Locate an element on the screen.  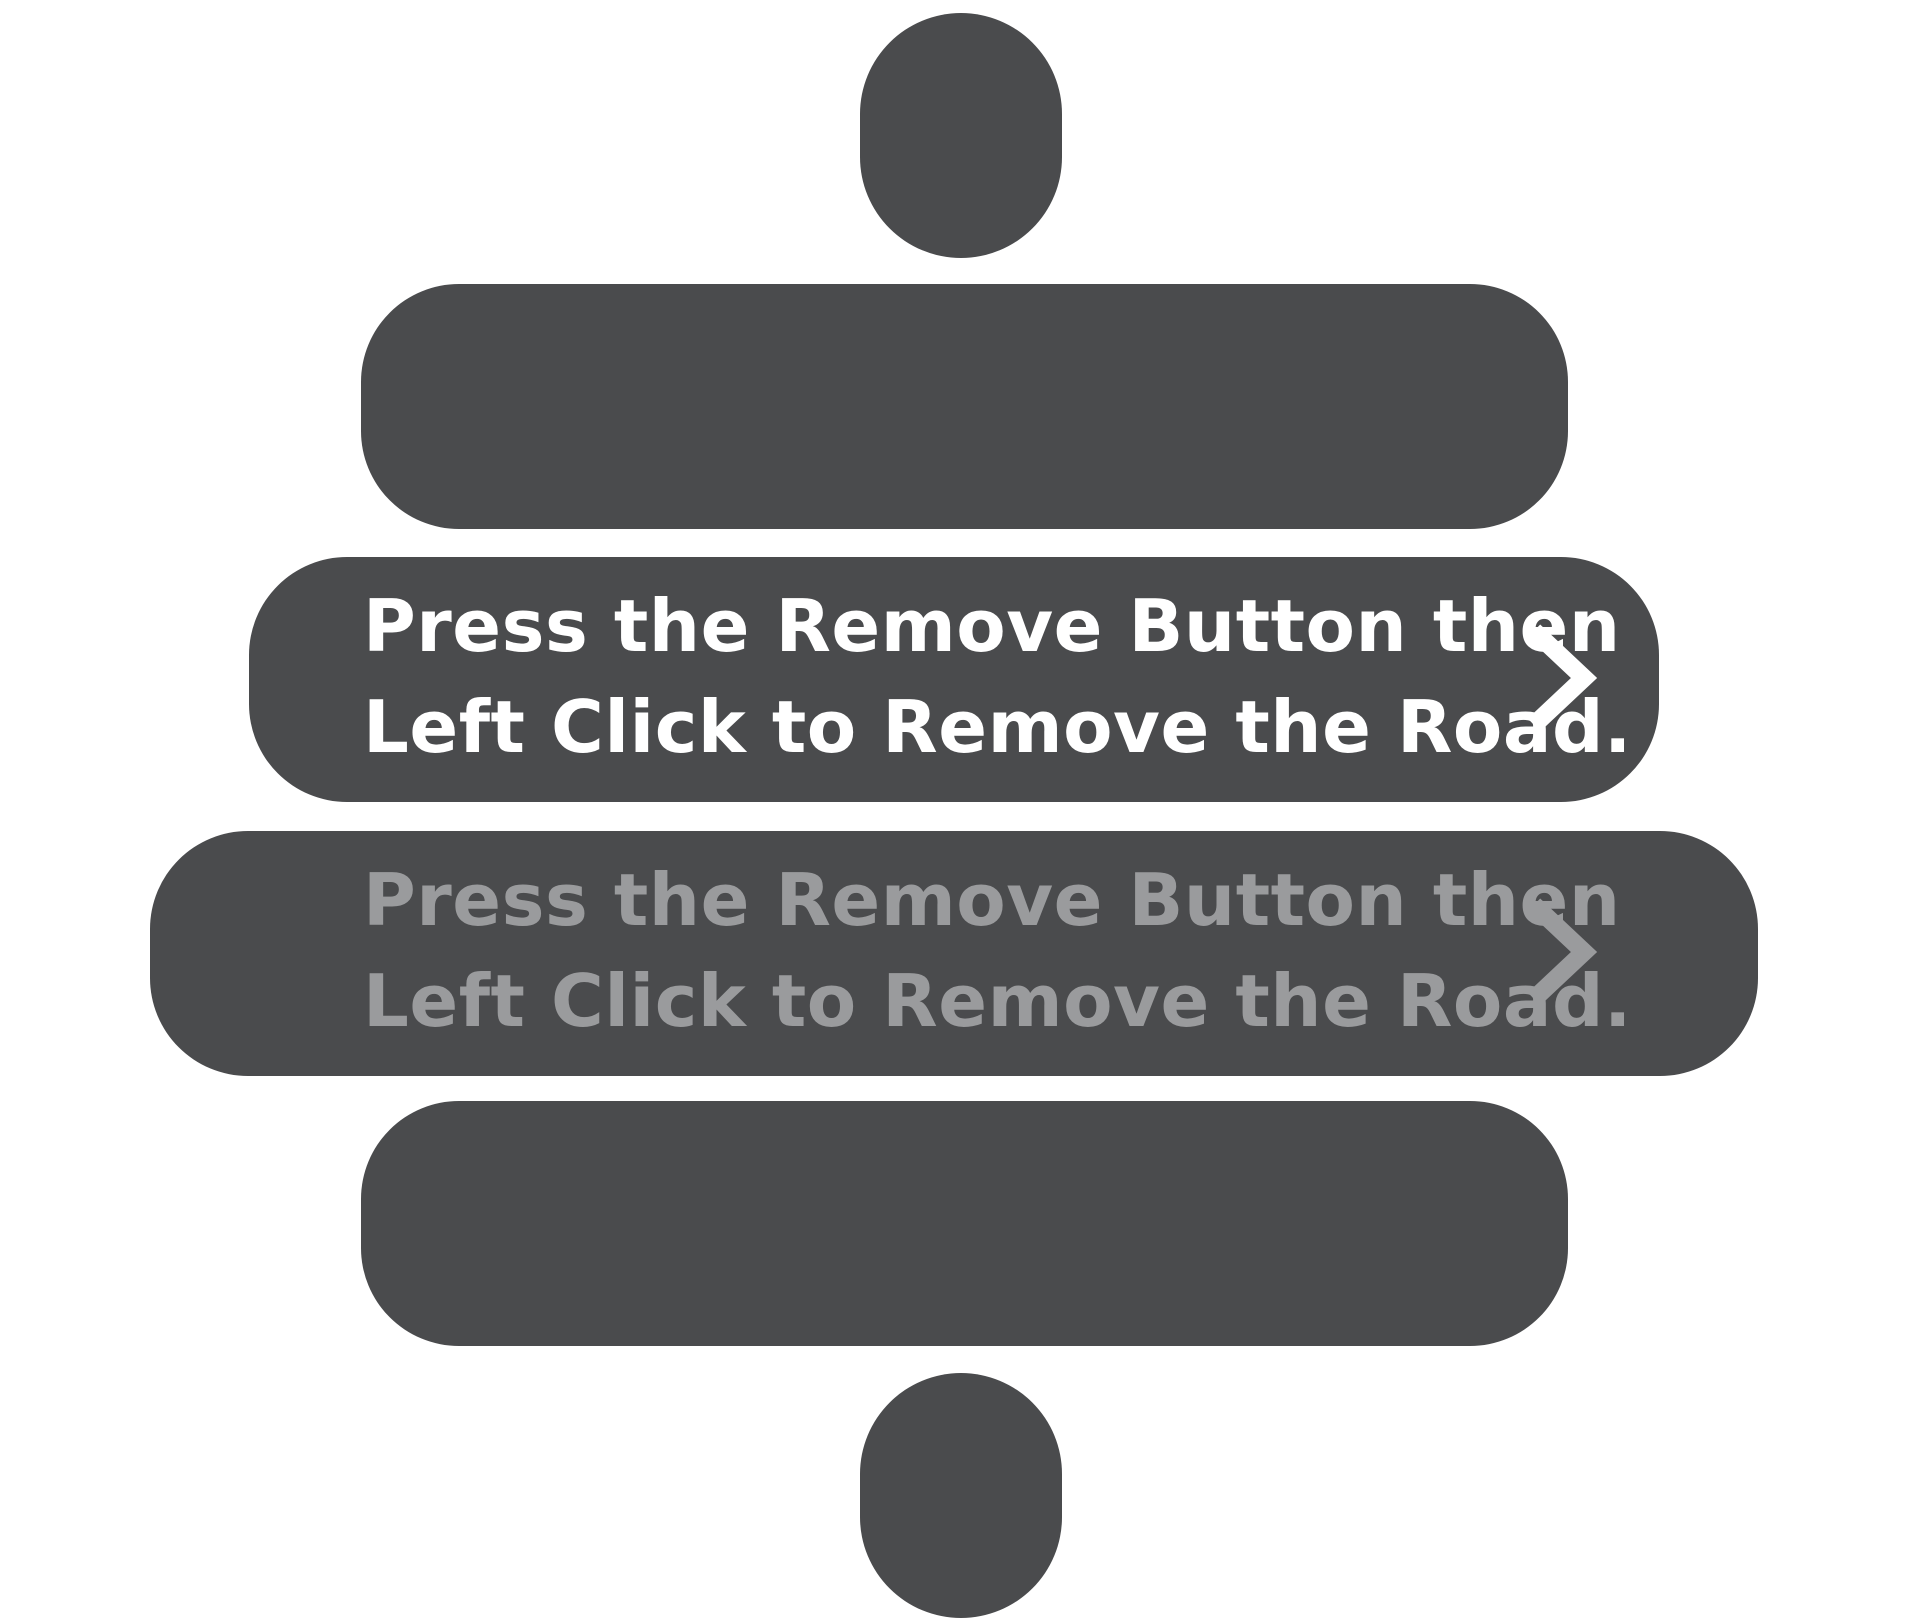
empty-bar-lower is located at coordinates (964, 1223).